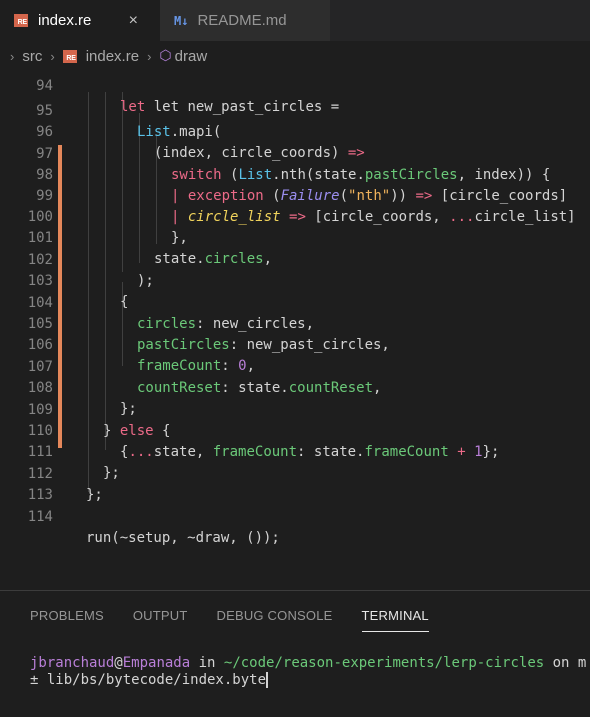  I want to click on method-icon: ⬡, so click(165, 56).